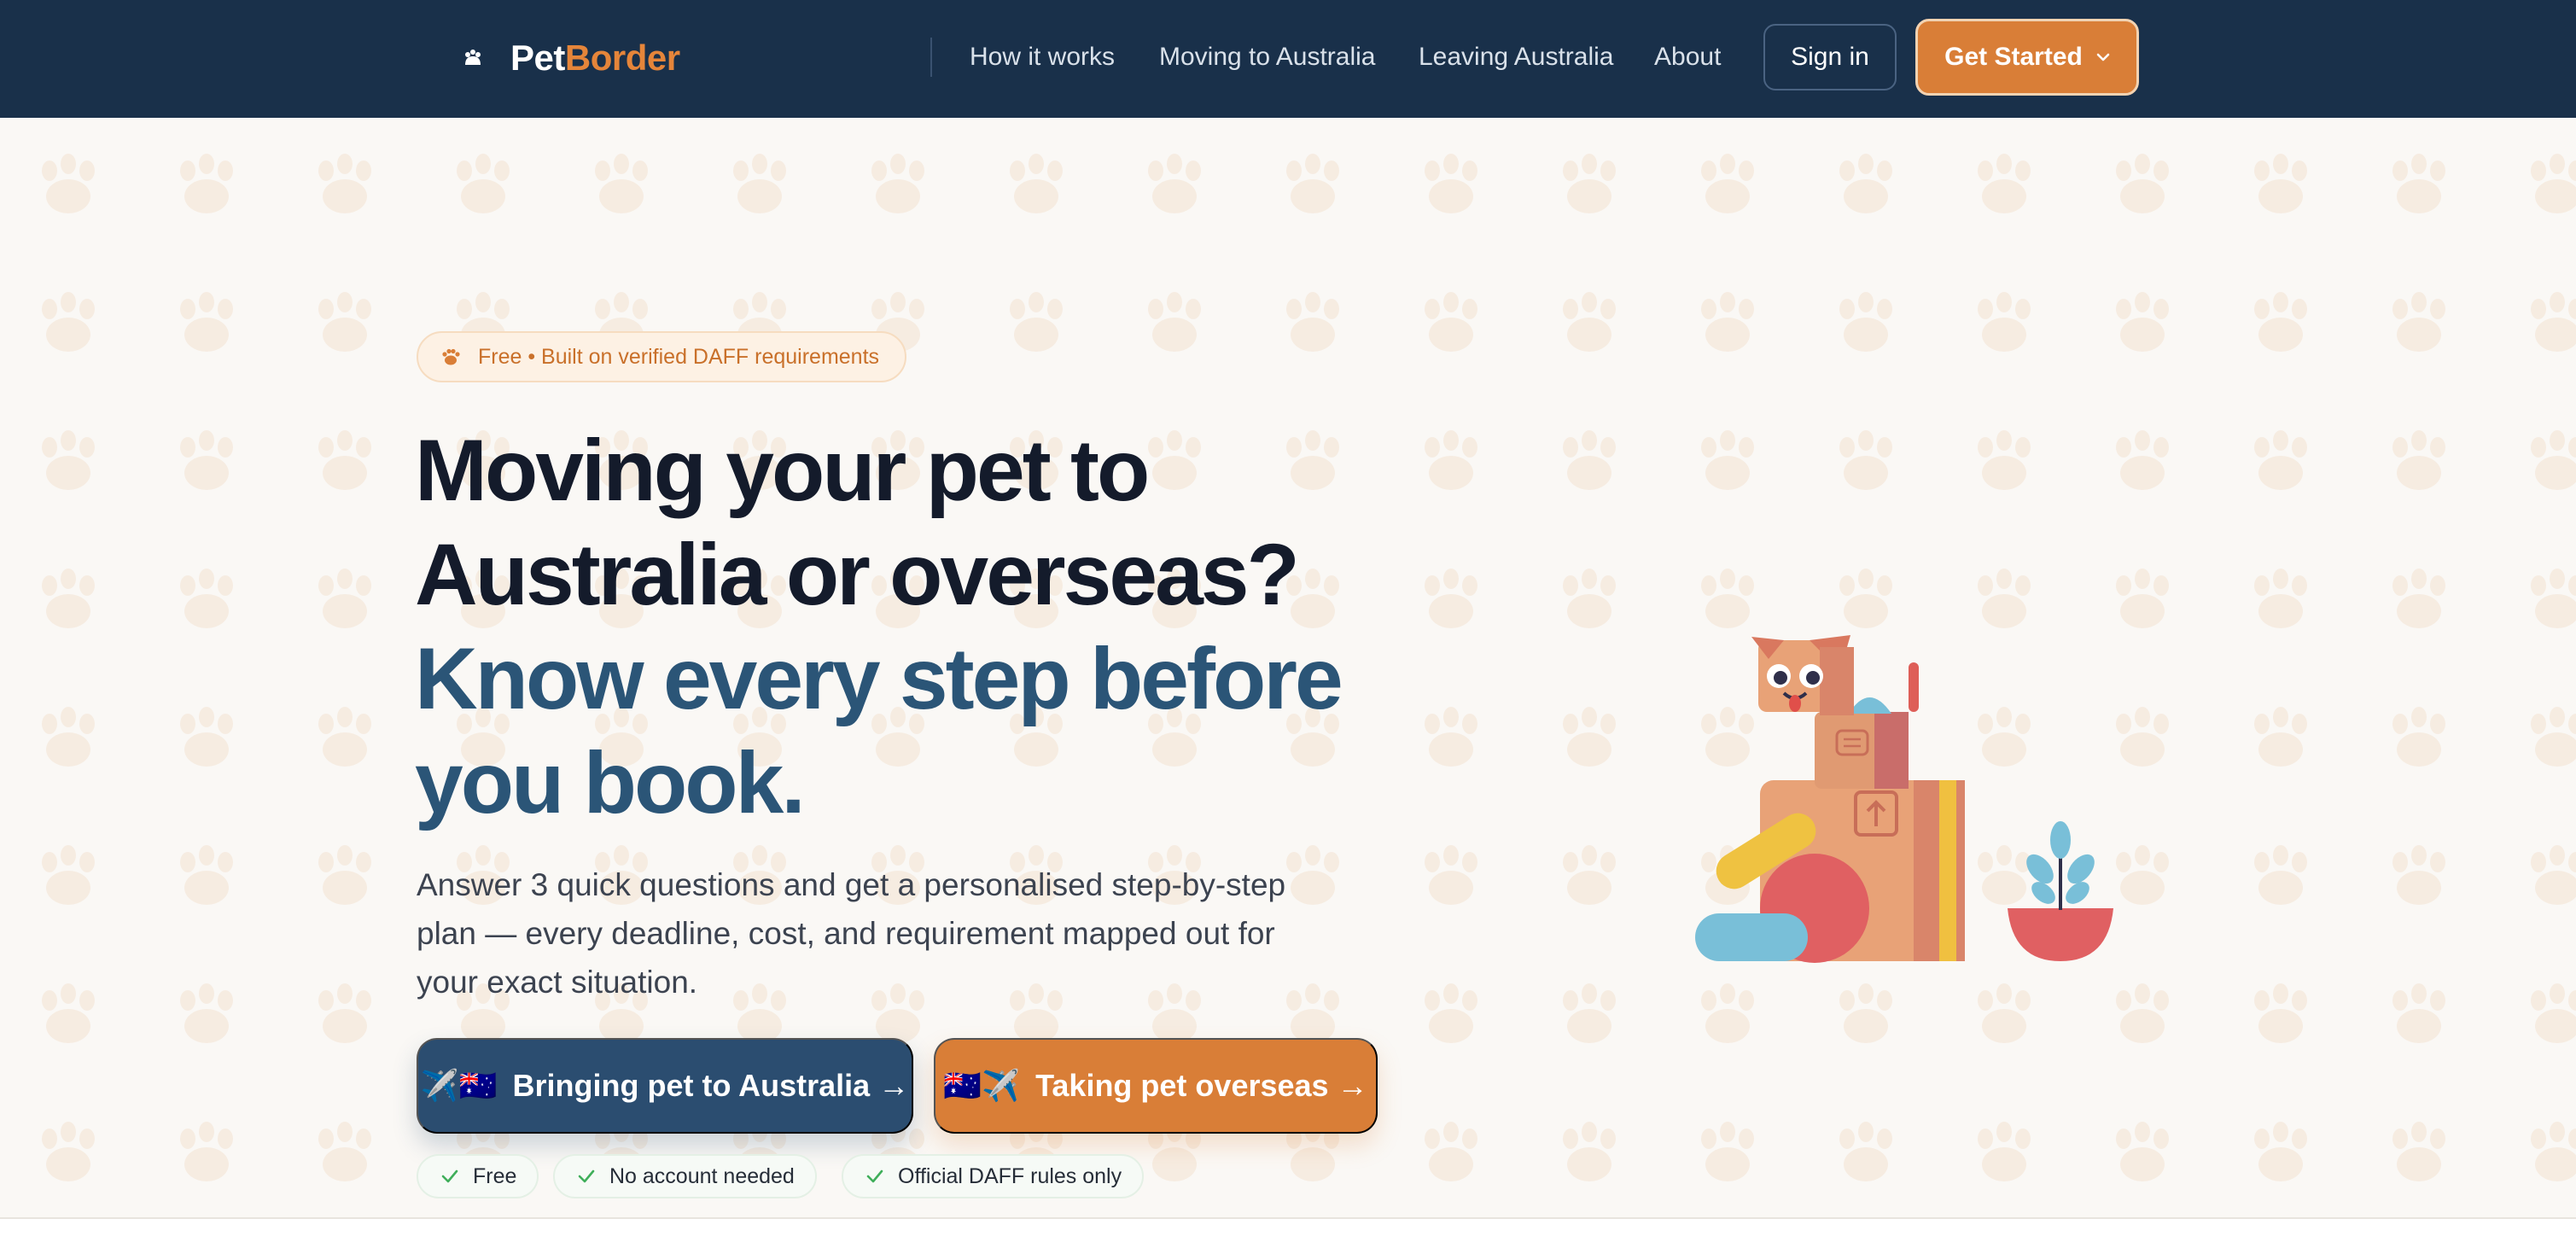 The width and height of the screenshot is (2576, 1248). I want to click on pet-in-moving-boxes-illustration, so click(1904, 799).